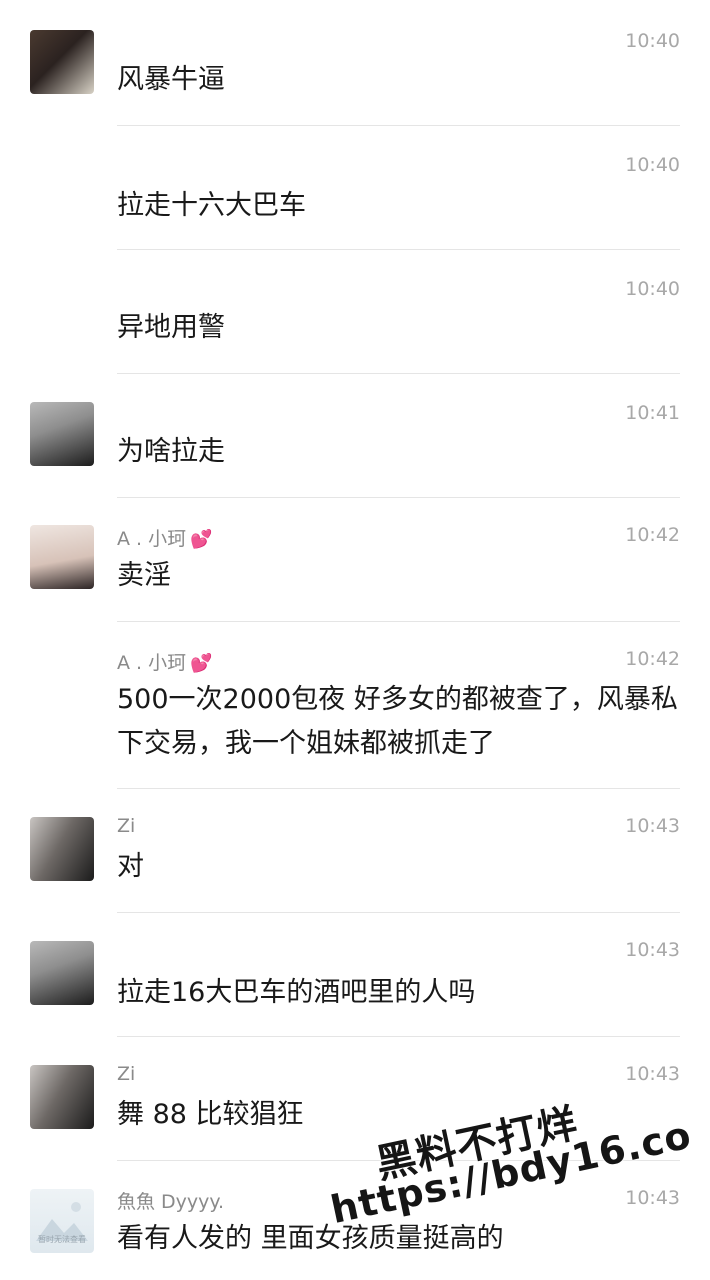  Describe the element at coordinates (652, 413) in the screenshot. I see `message-time: 10:41` at that location.